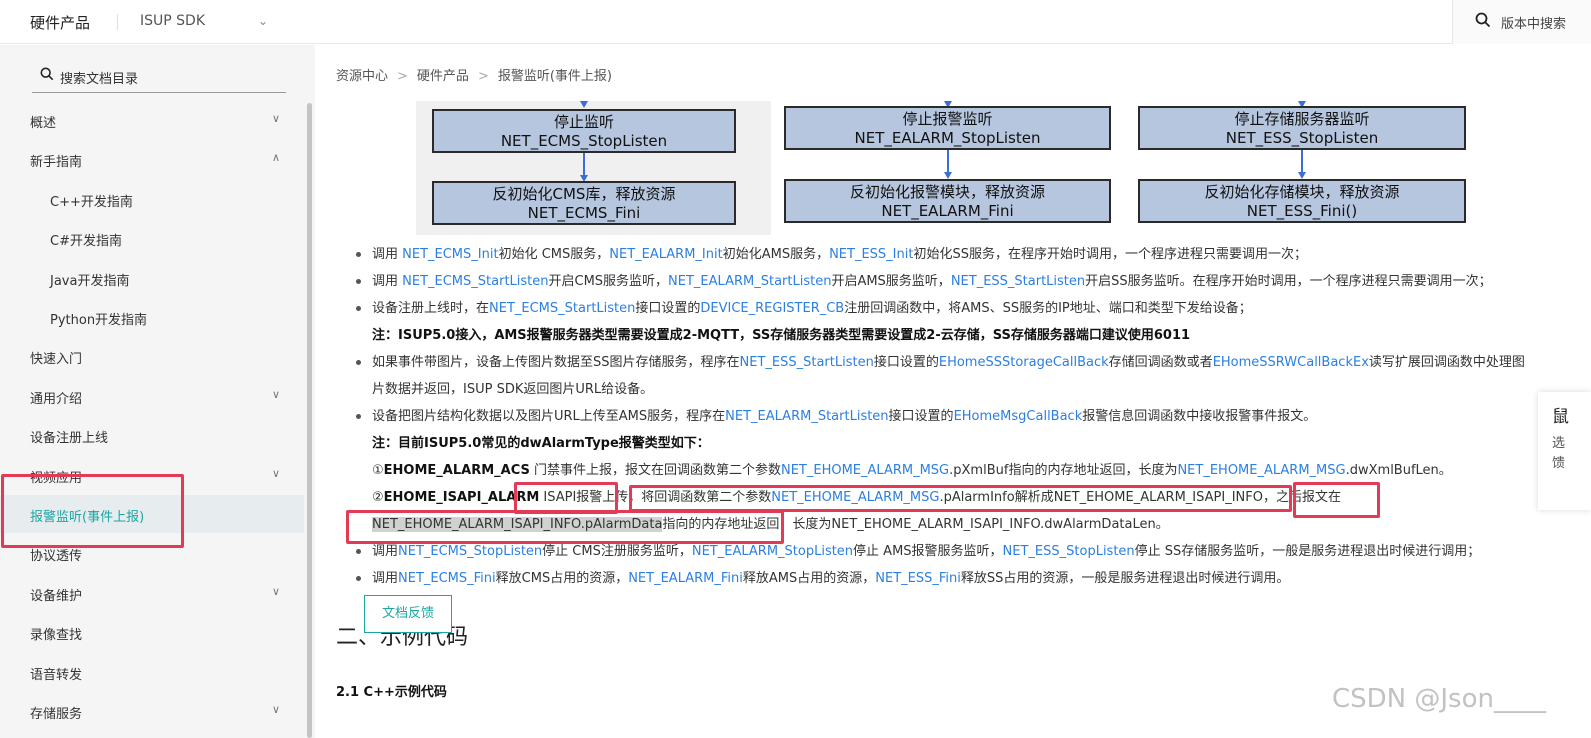 The image size is (1591, 738). I want to click on list-item-continuation: 片数据并返回，ISUP SDK返回图片URL给设备。, so click(513, 389).